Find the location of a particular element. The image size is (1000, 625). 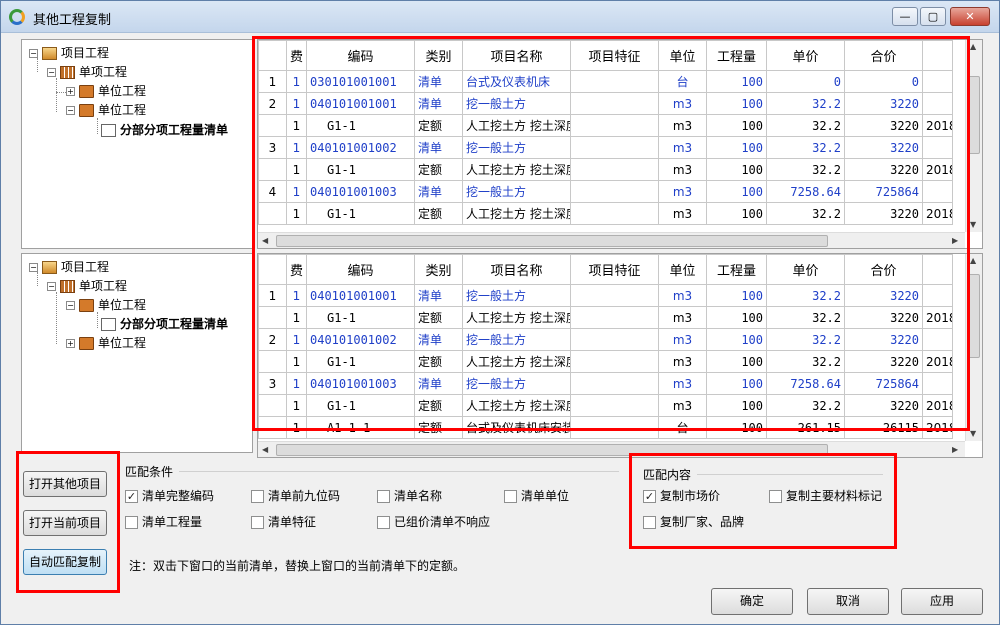

checkbox-feature: 清单特征 is located at coordinates (283, 522).